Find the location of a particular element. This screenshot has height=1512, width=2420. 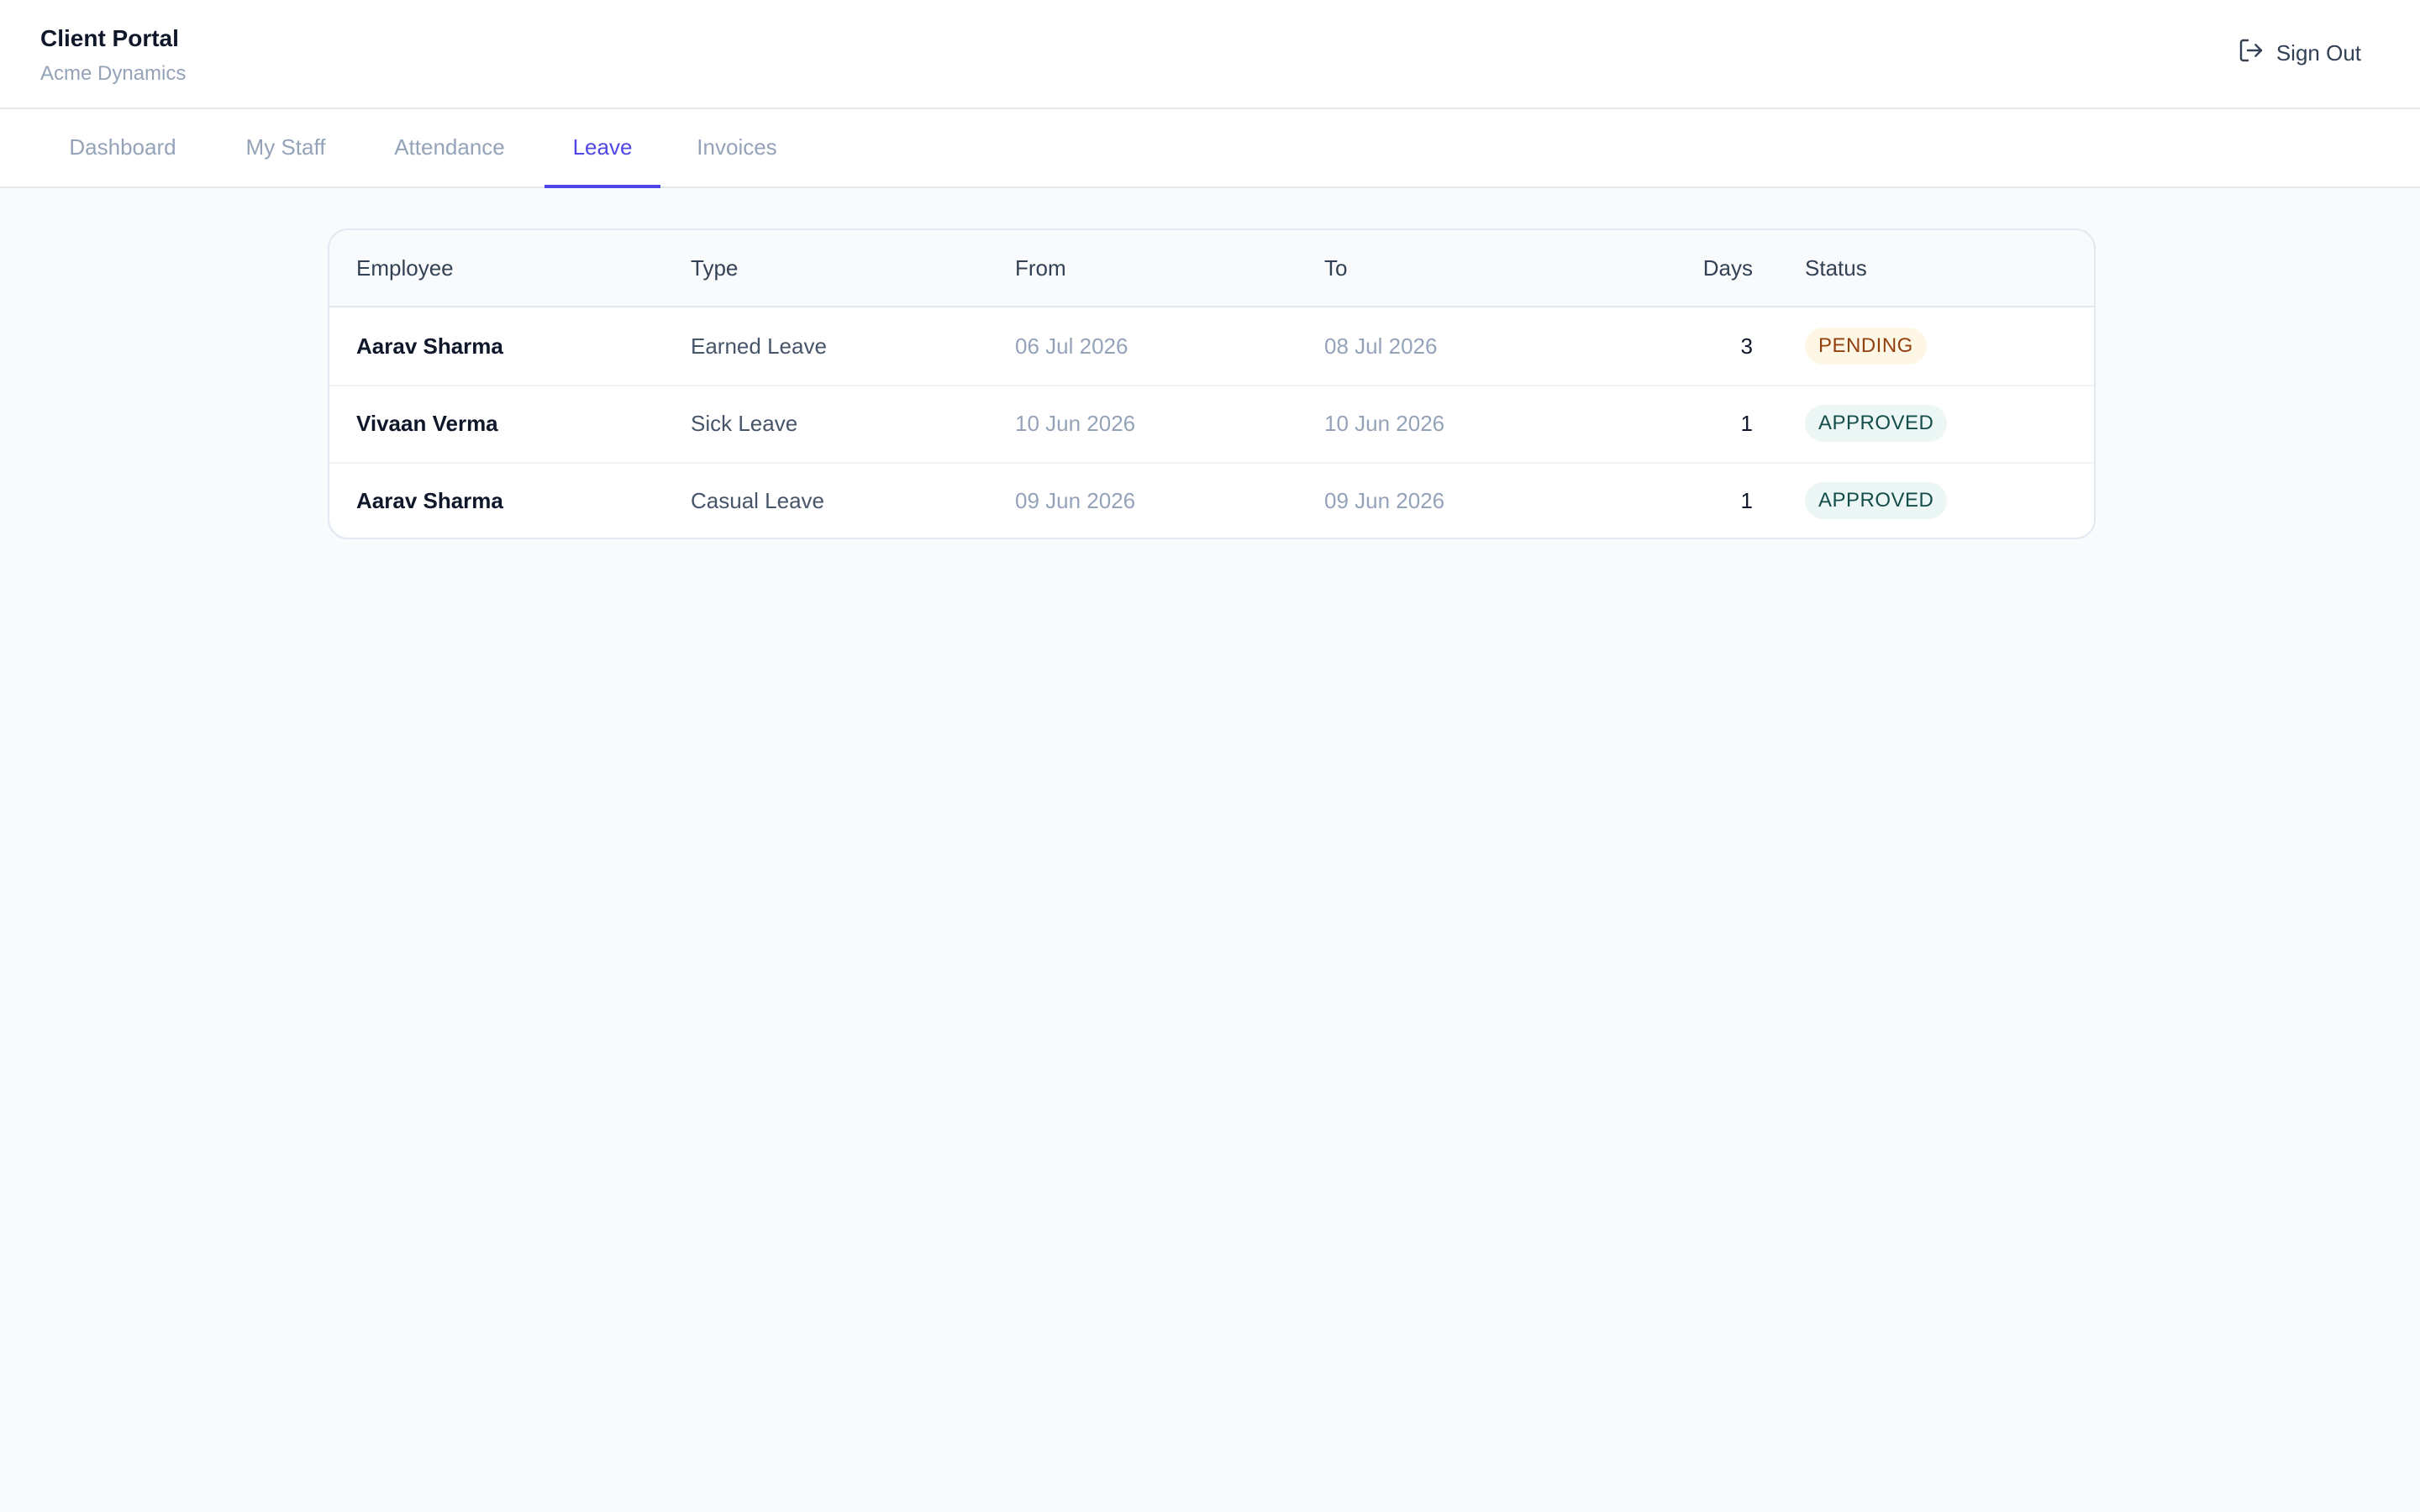

app-title: Client Portal is located at coordinates (109, 38).